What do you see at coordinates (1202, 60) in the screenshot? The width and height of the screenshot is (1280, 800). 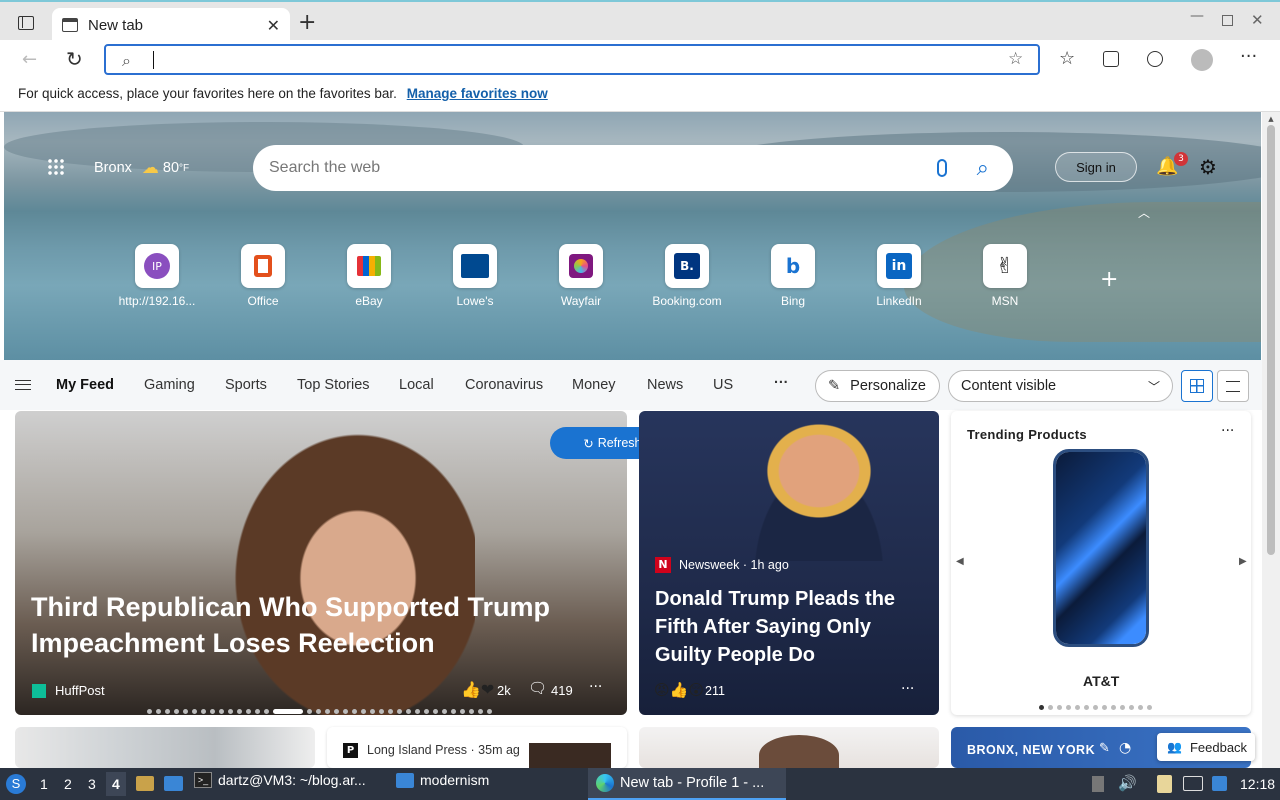 I see `profile-avatar` at bounding box center [1202, 60].